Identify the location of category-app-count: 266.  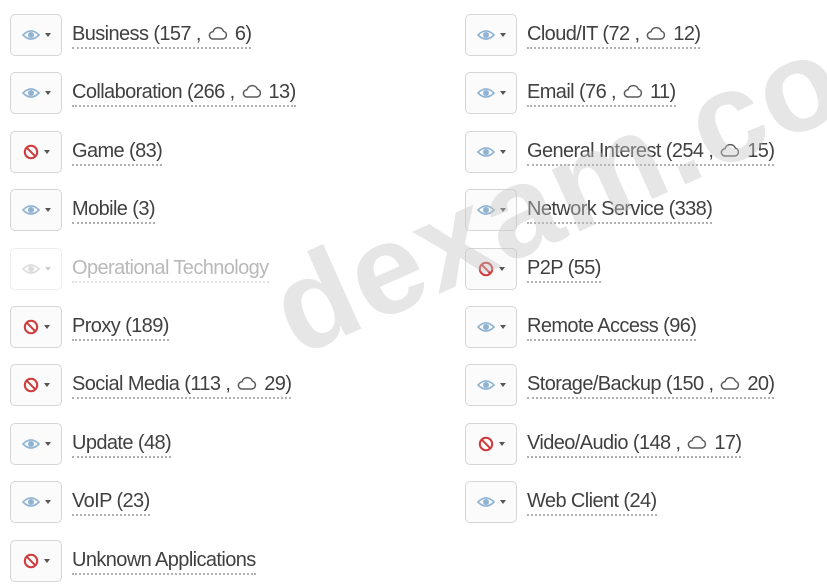
(209, 91).